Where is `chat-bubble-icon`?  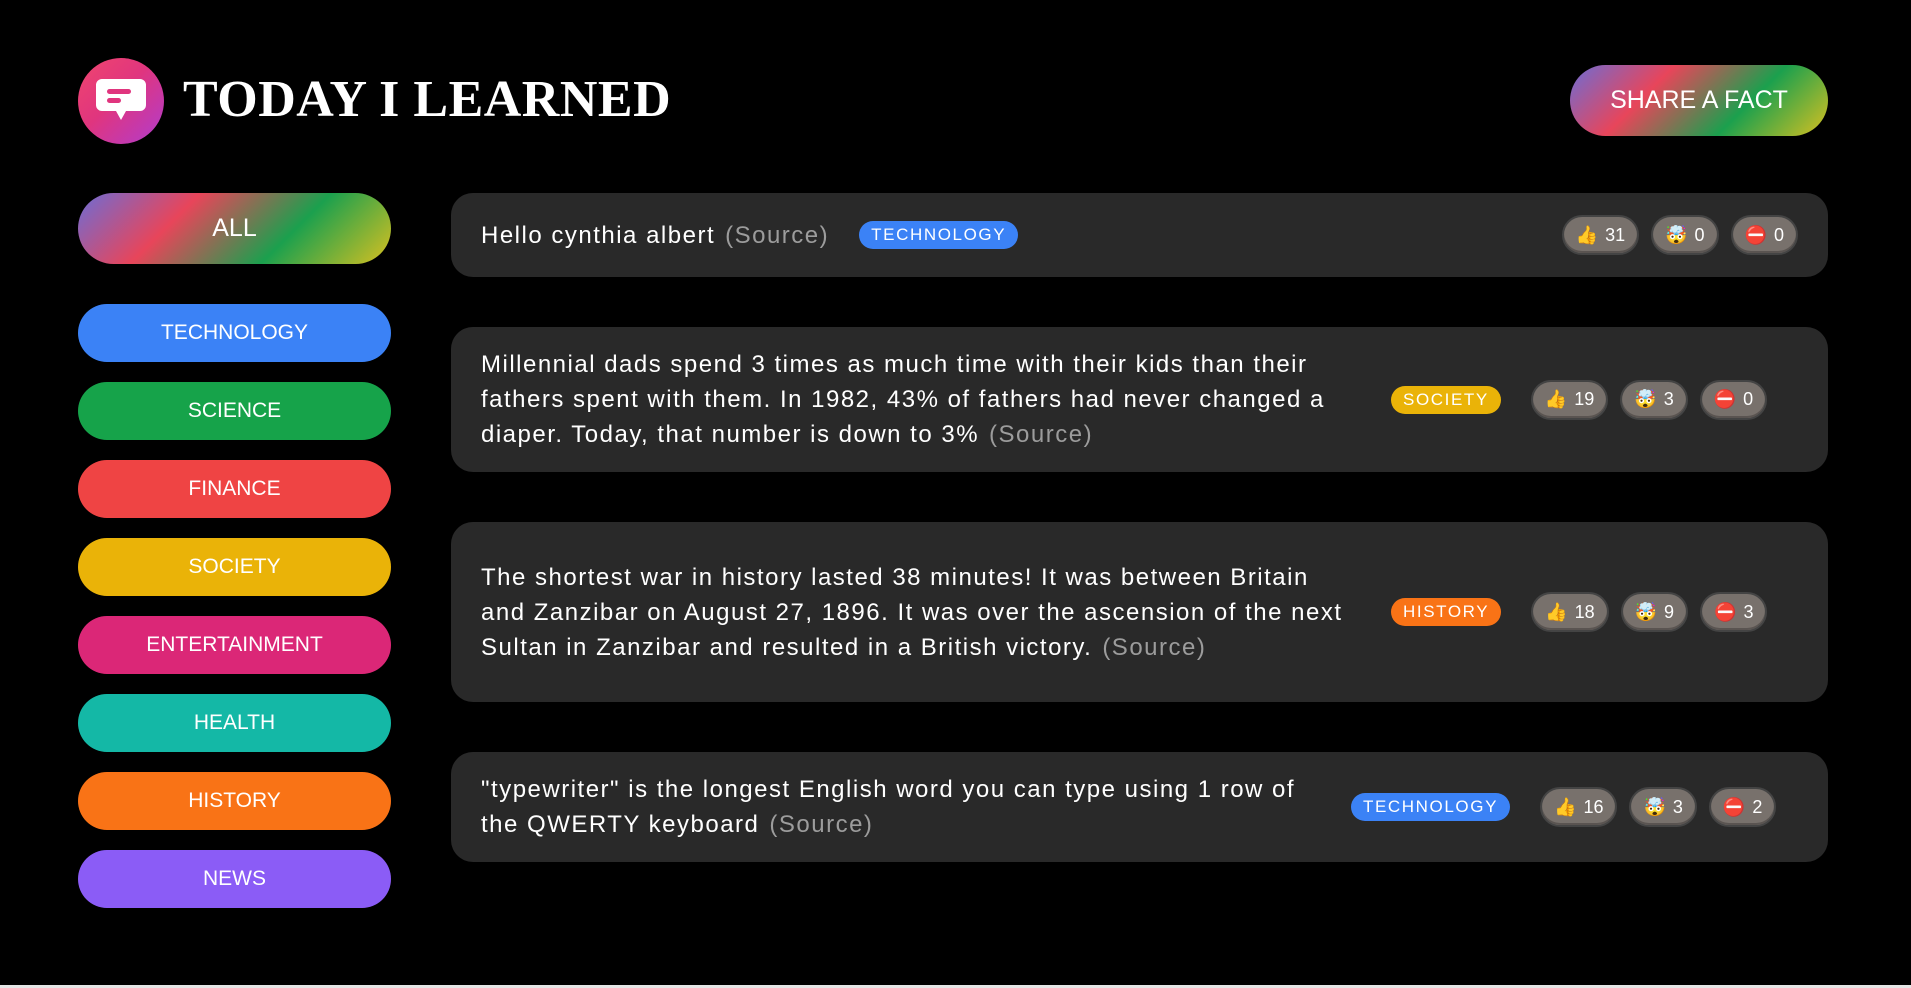
chat-bubble-icon is located at coordinates (121, 99).